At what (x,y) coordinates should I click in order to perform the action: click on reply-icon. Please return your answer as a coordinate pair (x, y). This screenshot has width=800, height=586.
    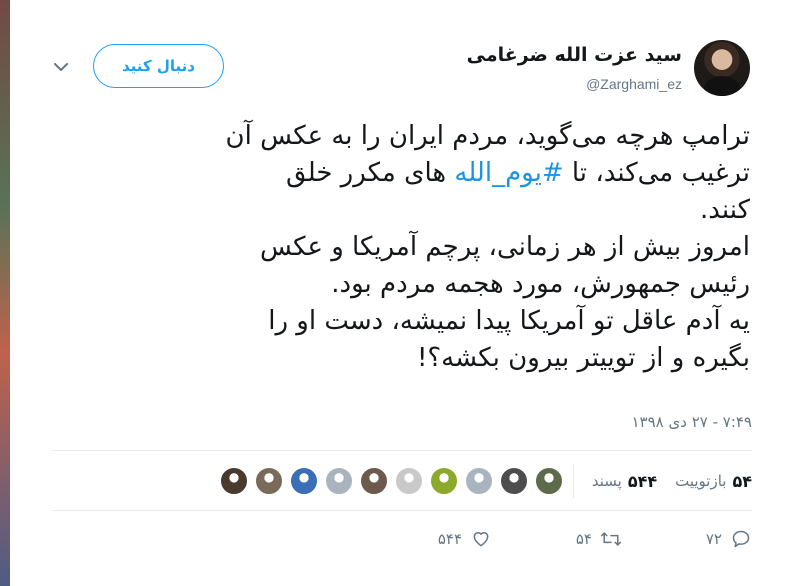
    Looking at the image, I should click on (741, 539).